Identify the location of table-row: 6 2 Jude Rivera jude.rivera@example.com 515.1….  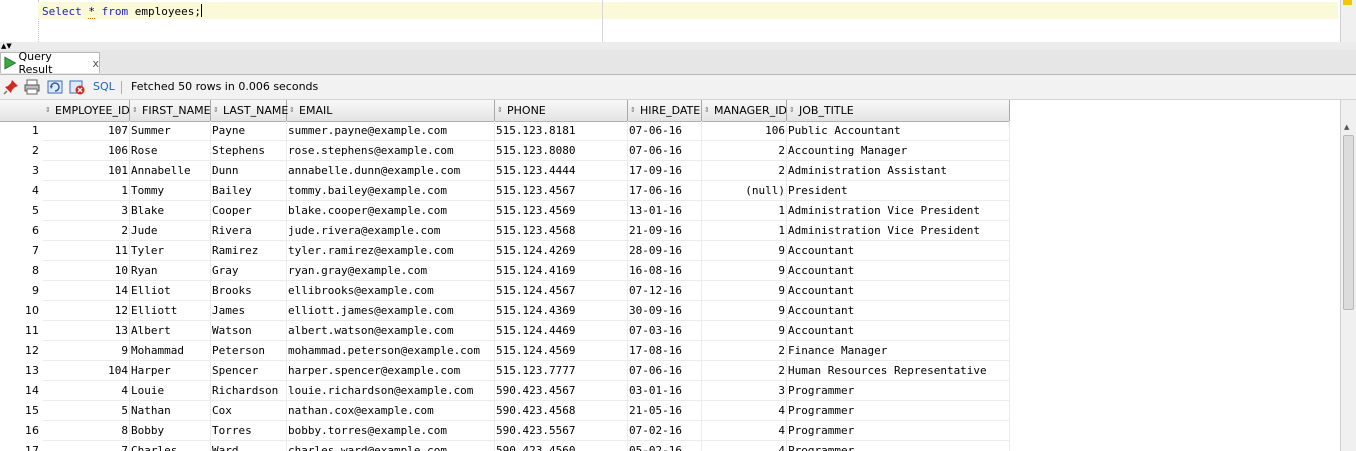
(505, 231).